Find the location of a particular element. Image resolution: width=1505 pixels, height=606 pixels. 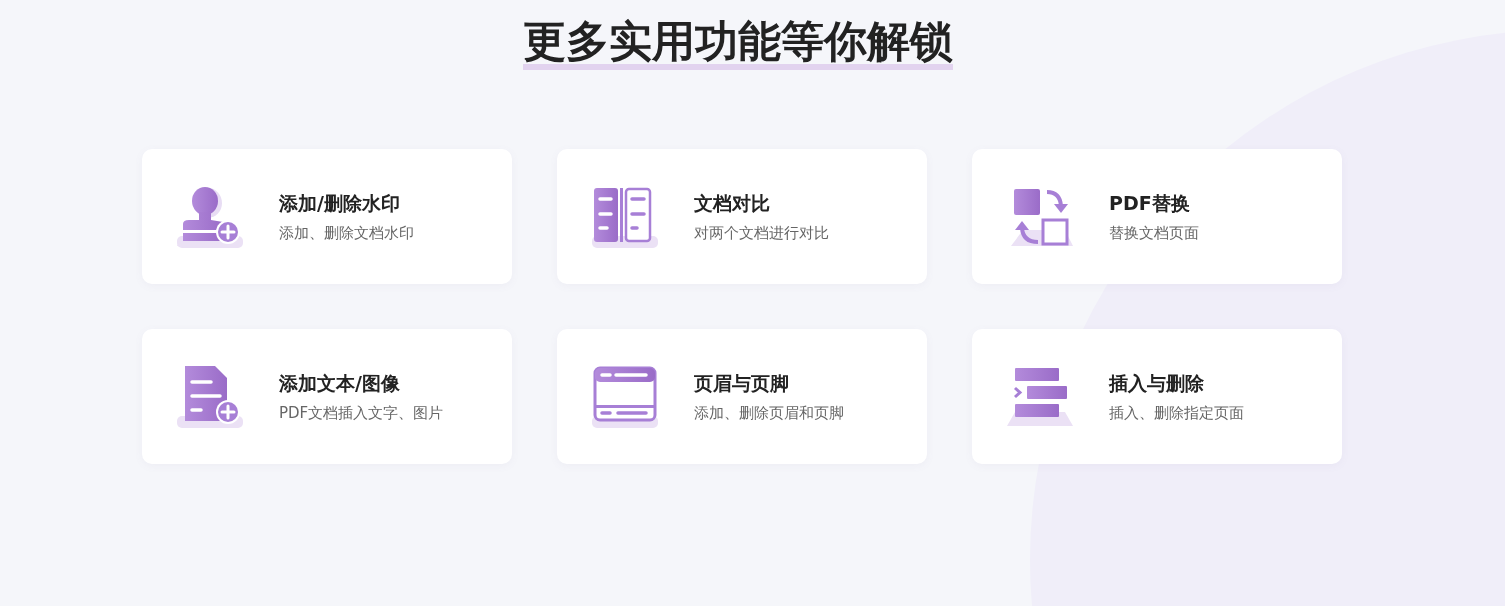

feature-title: 添加/删除水印 is located at coordinates (340, 203).